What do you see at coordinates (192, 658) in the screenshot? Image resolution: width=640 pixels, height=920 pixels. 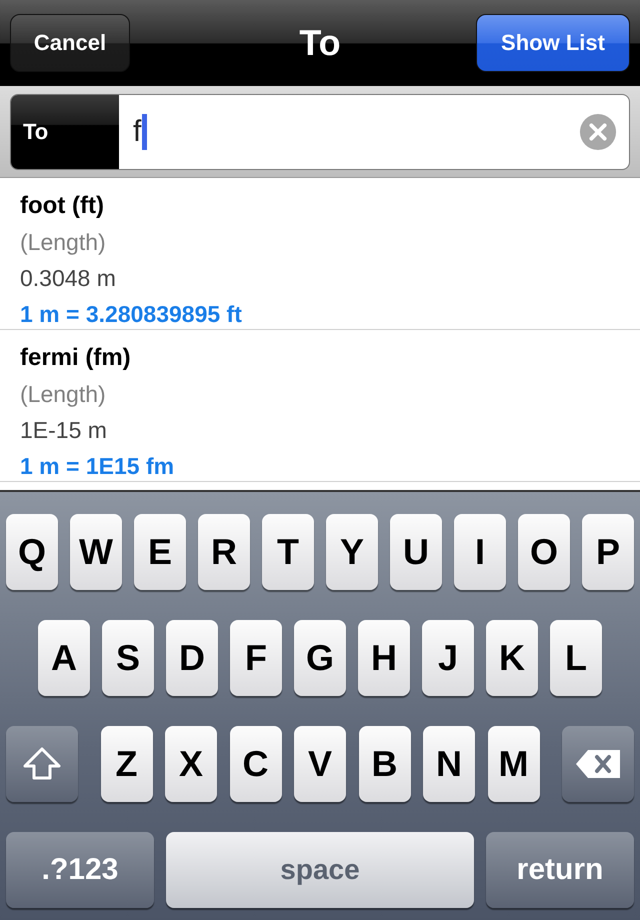 I see `letter-key: D` at bounding box center [192, 658].